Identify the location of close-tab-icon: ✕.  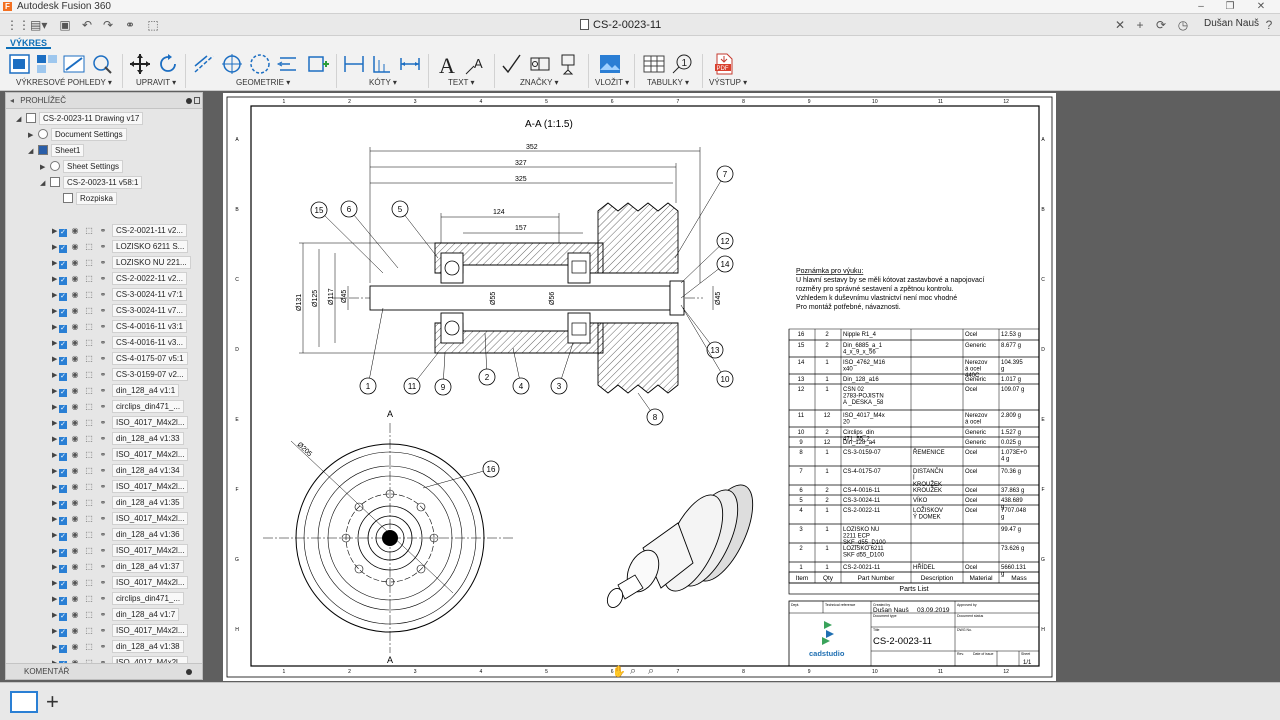
(1120, 25).